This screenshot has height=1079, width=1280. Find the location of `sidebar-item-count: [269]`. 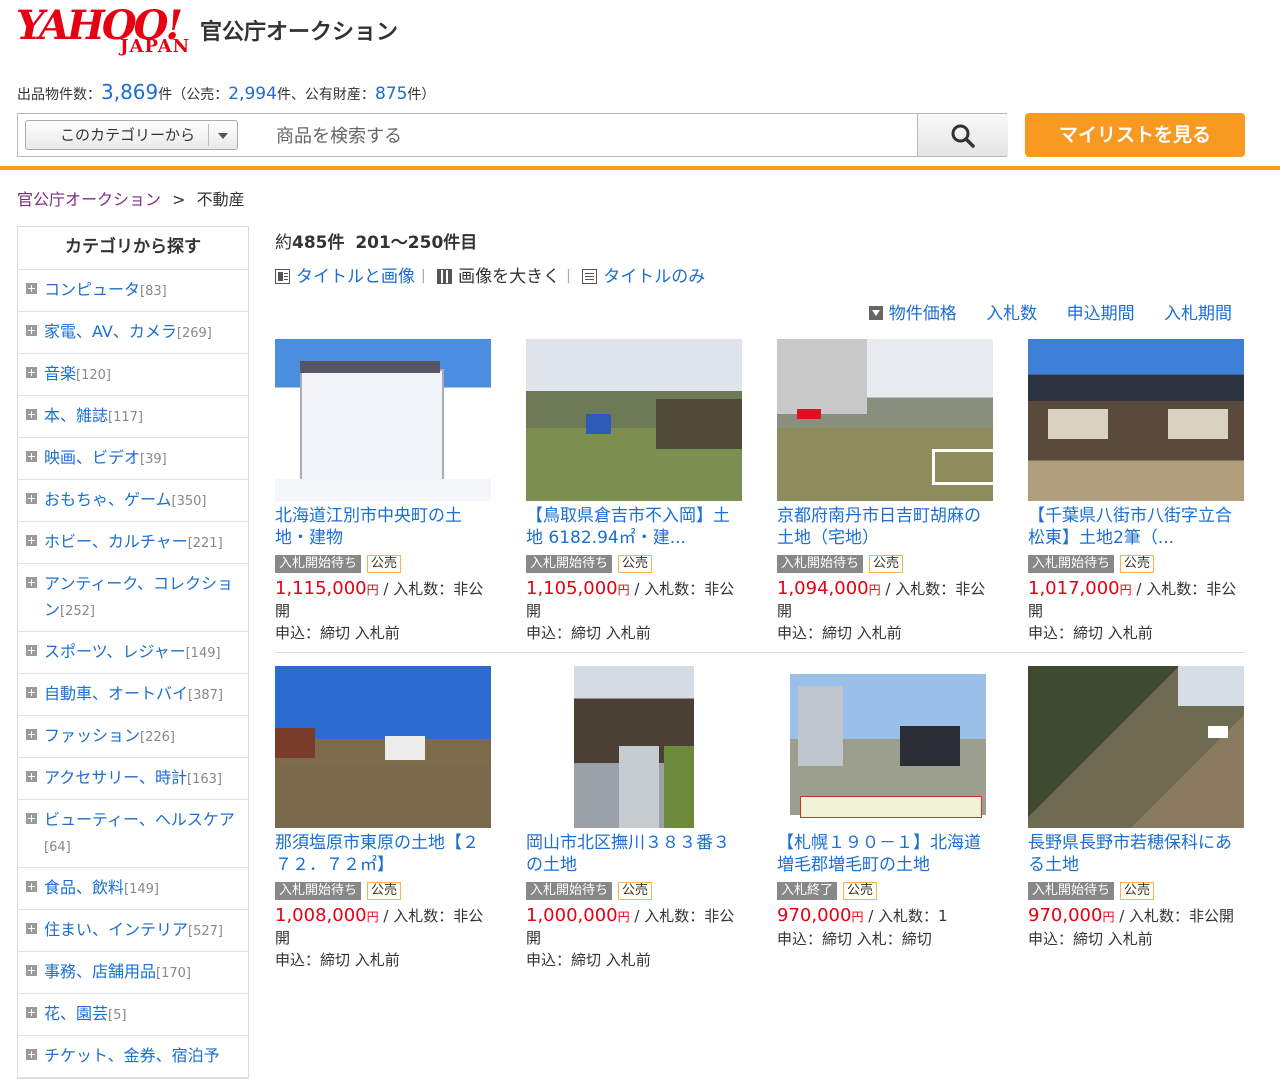

sidebar-item-count: [269] is located at coordinates (194, 333).